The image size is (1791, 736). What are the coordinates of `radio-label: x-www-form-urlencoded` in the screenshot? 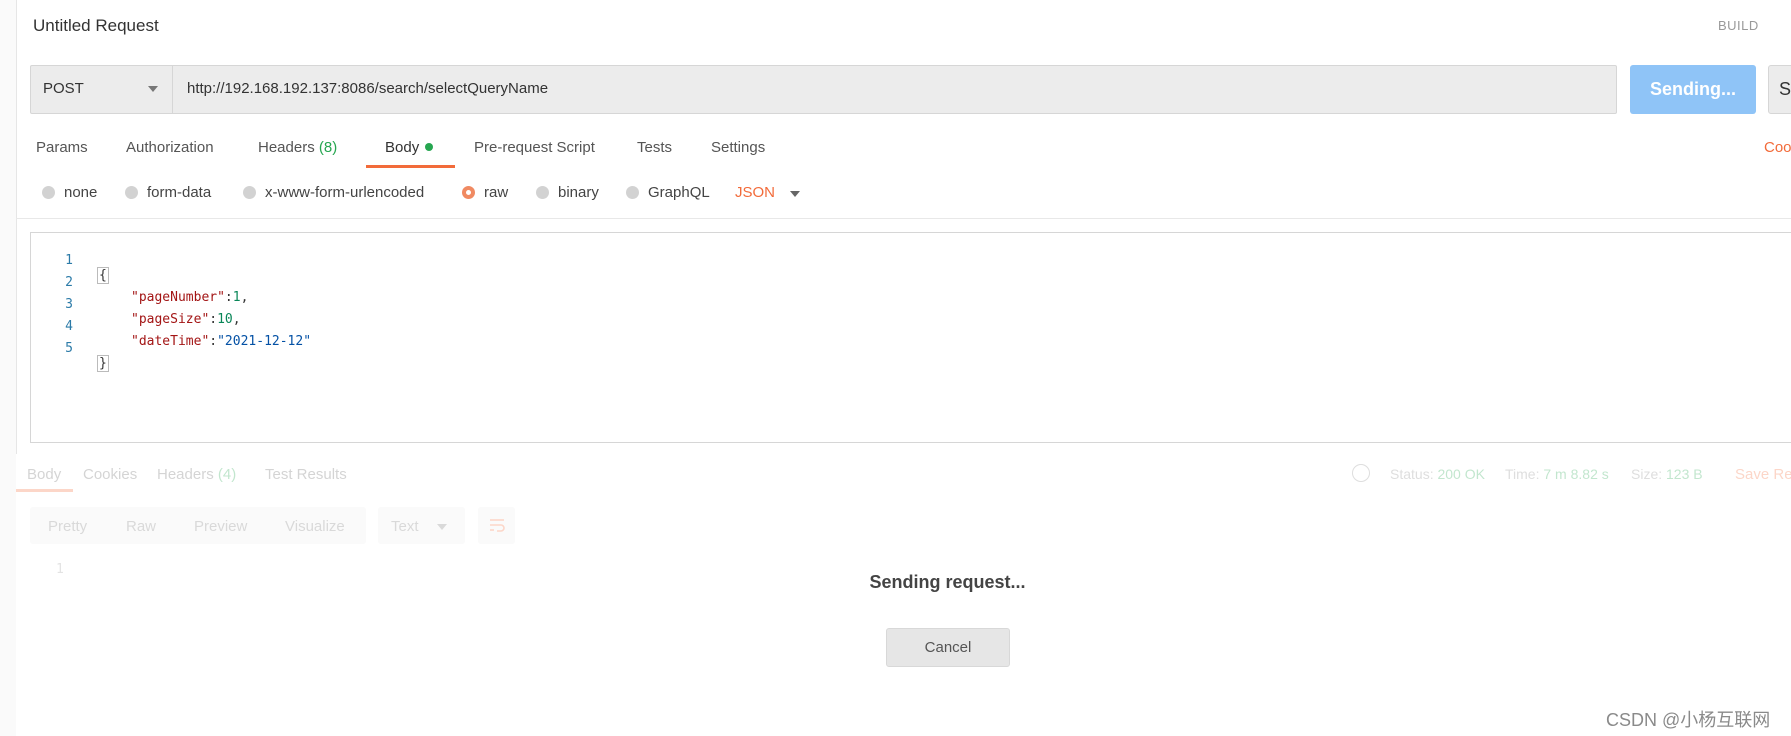 It's located at (345, 192).